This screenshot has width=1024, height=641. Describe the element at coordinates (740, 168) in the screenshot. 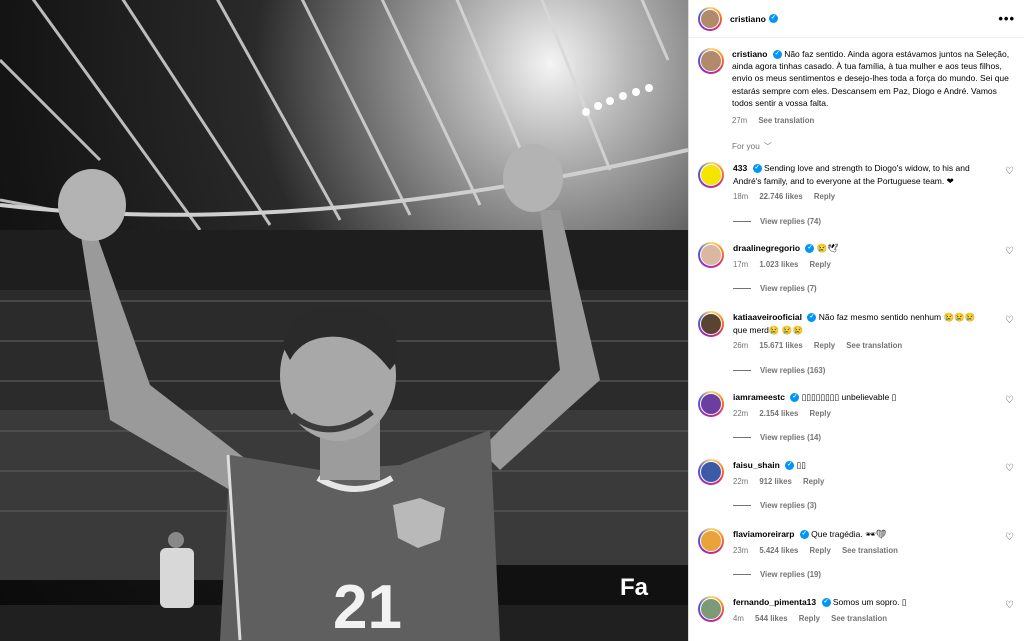

I see `commenter-username: 433` at that location.